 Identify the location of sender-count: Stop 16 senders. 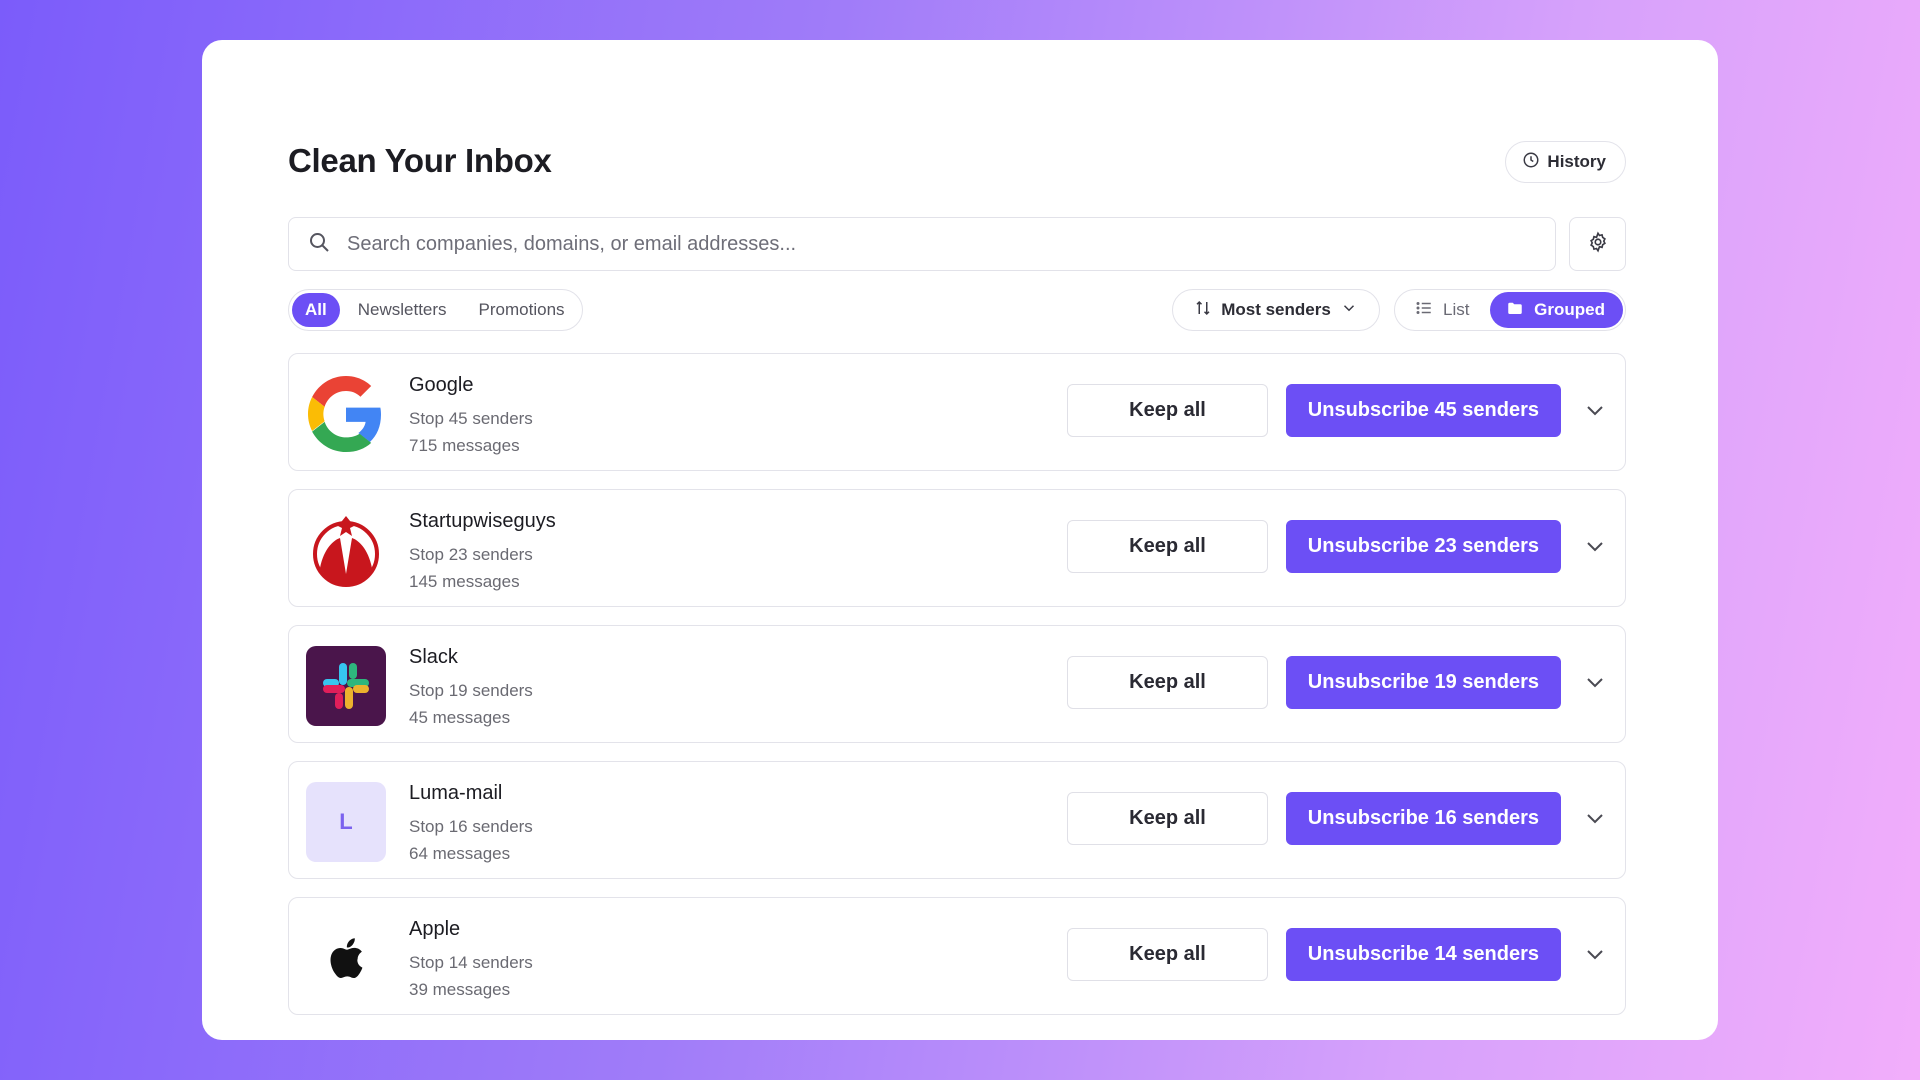
(471, 826).